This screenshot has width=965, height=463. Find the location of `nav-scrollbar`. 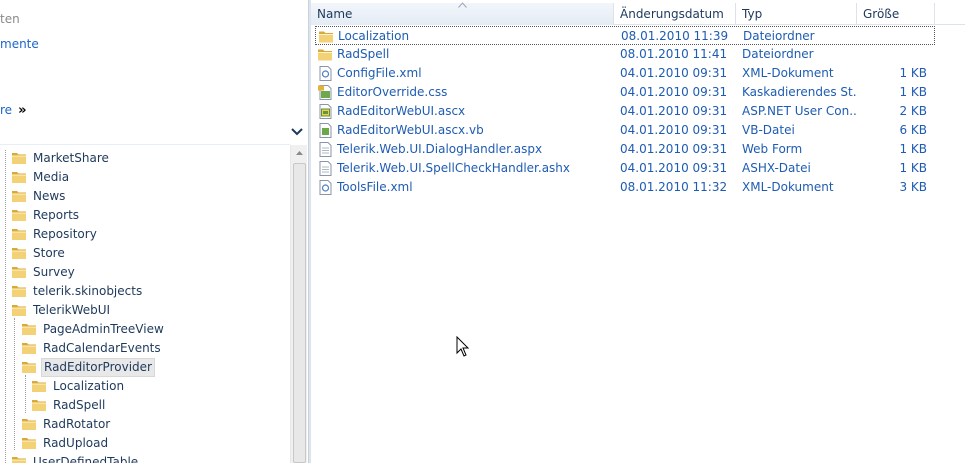

nav-scrollbar is located at coordinates (298, 304).